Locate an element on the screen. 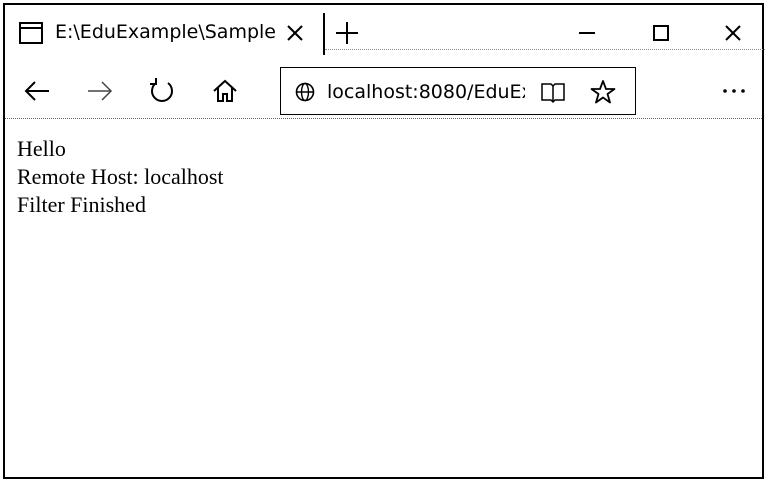 This screenshot has height=483, width=769. browser-tab: E:\EduExample\Sample2 is located at coordinates (164, 33).